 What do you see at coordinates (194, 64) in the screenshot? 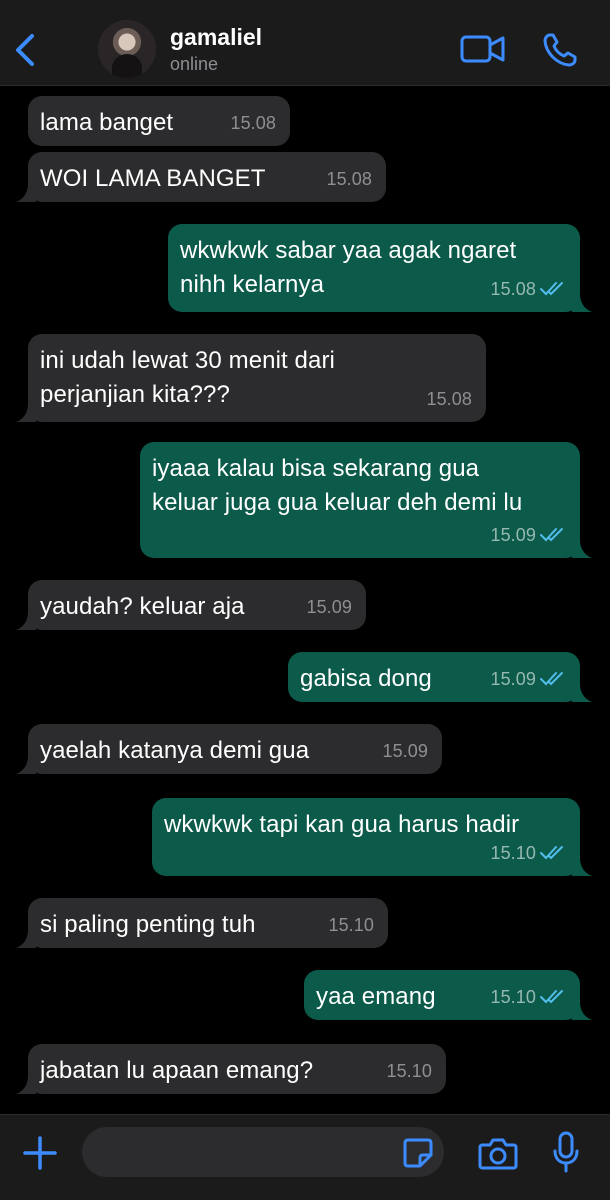
I see `contact-status: online` at bounding box center [194, 64].